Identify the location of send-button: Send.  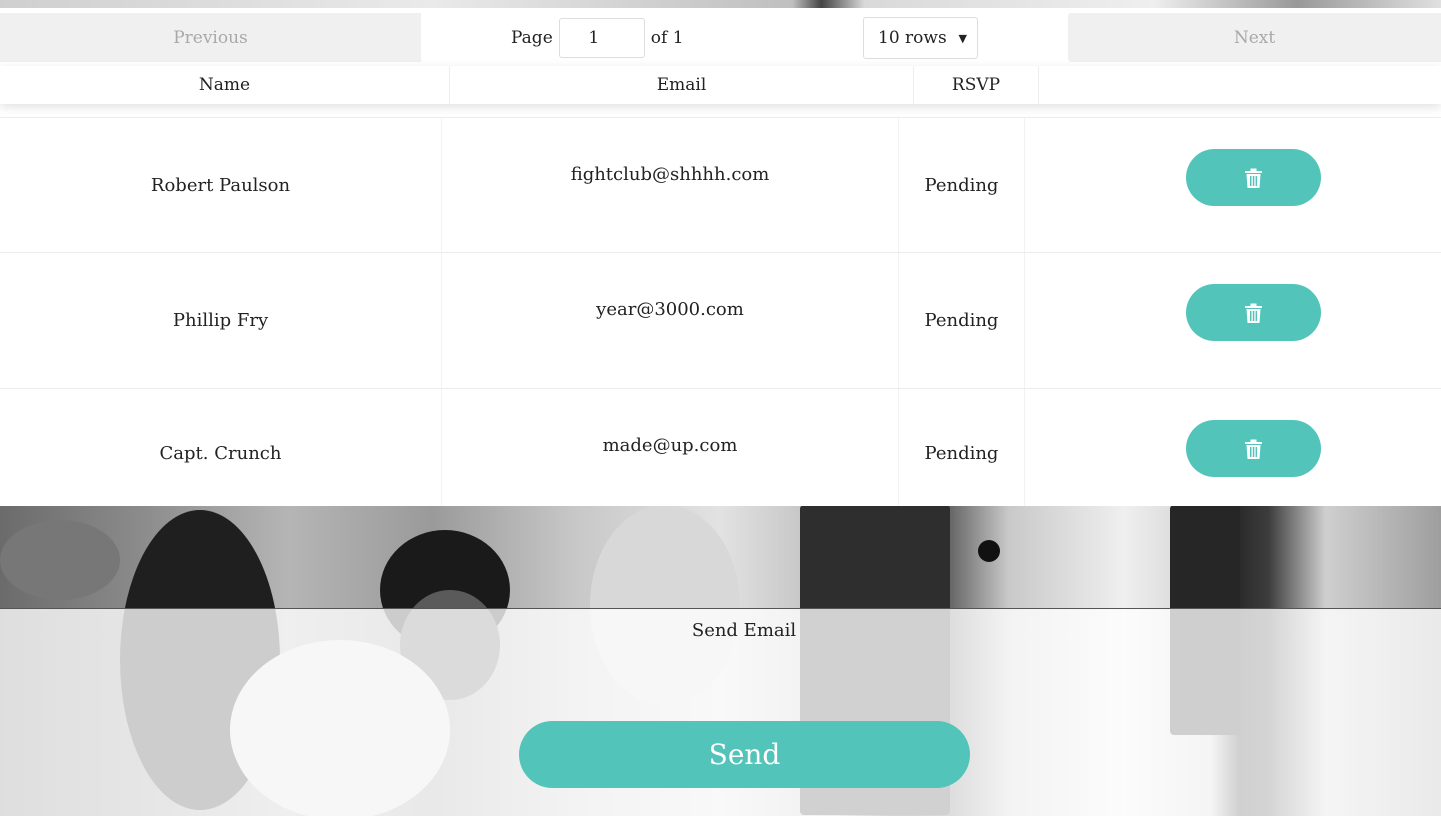
(744, 754).